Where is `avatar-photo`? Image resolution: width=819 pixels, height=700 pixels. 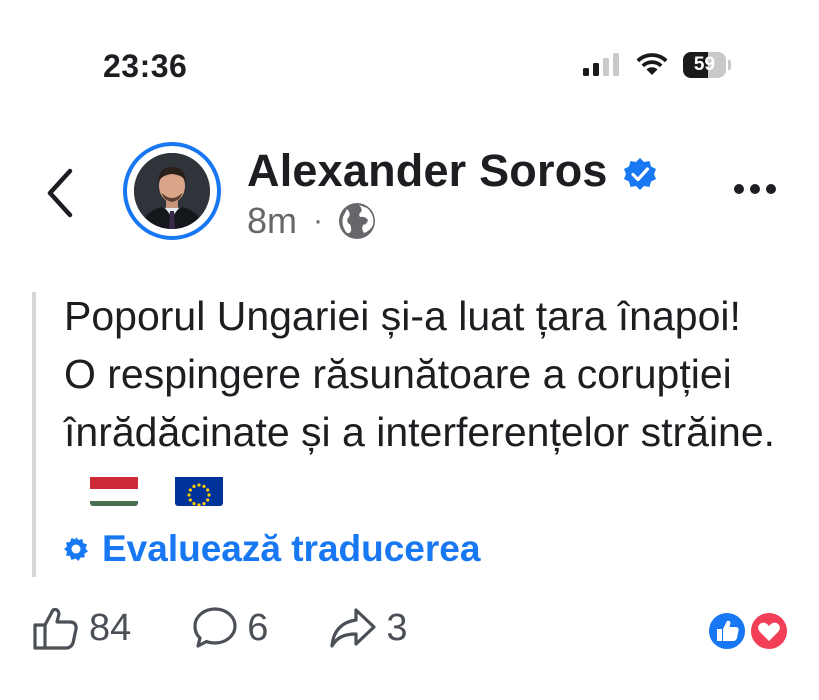 avatar-photo is located at coordinates (172, 191).